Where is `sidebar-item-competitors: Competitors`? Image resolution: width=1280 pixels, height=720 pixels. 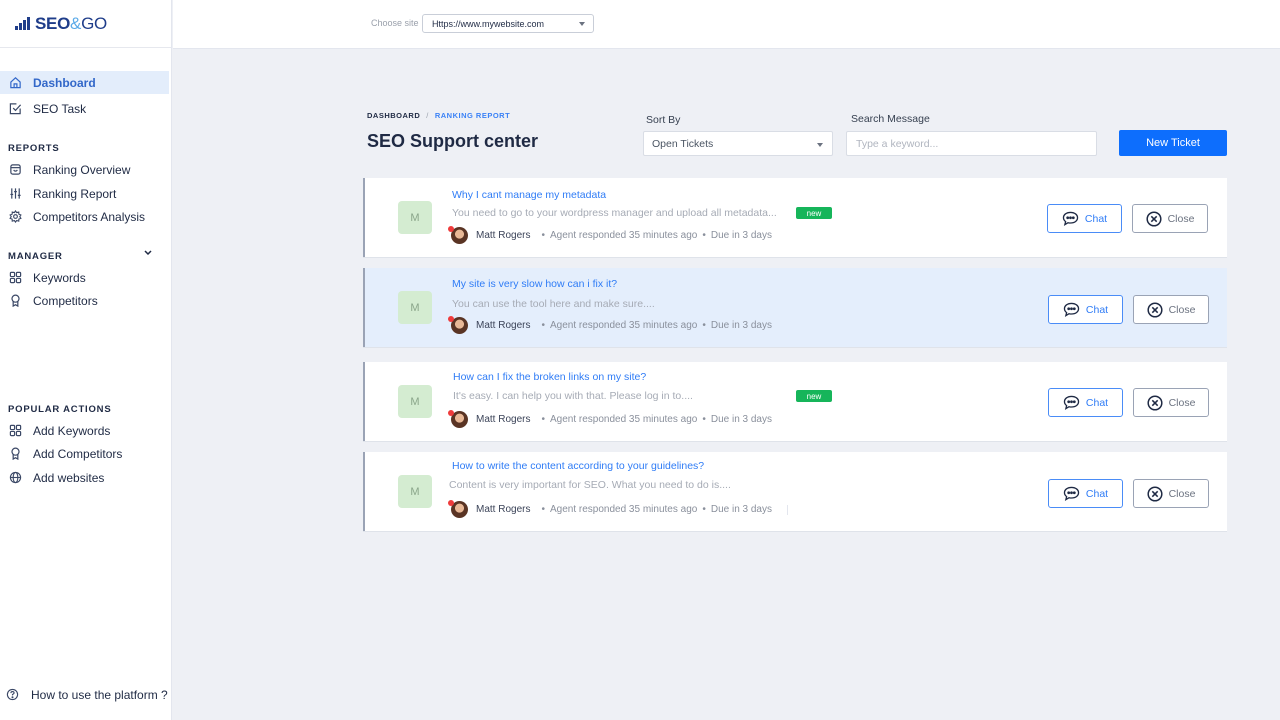 sidebar-item-competitors: Competitors is located at coordinates (84, 300).